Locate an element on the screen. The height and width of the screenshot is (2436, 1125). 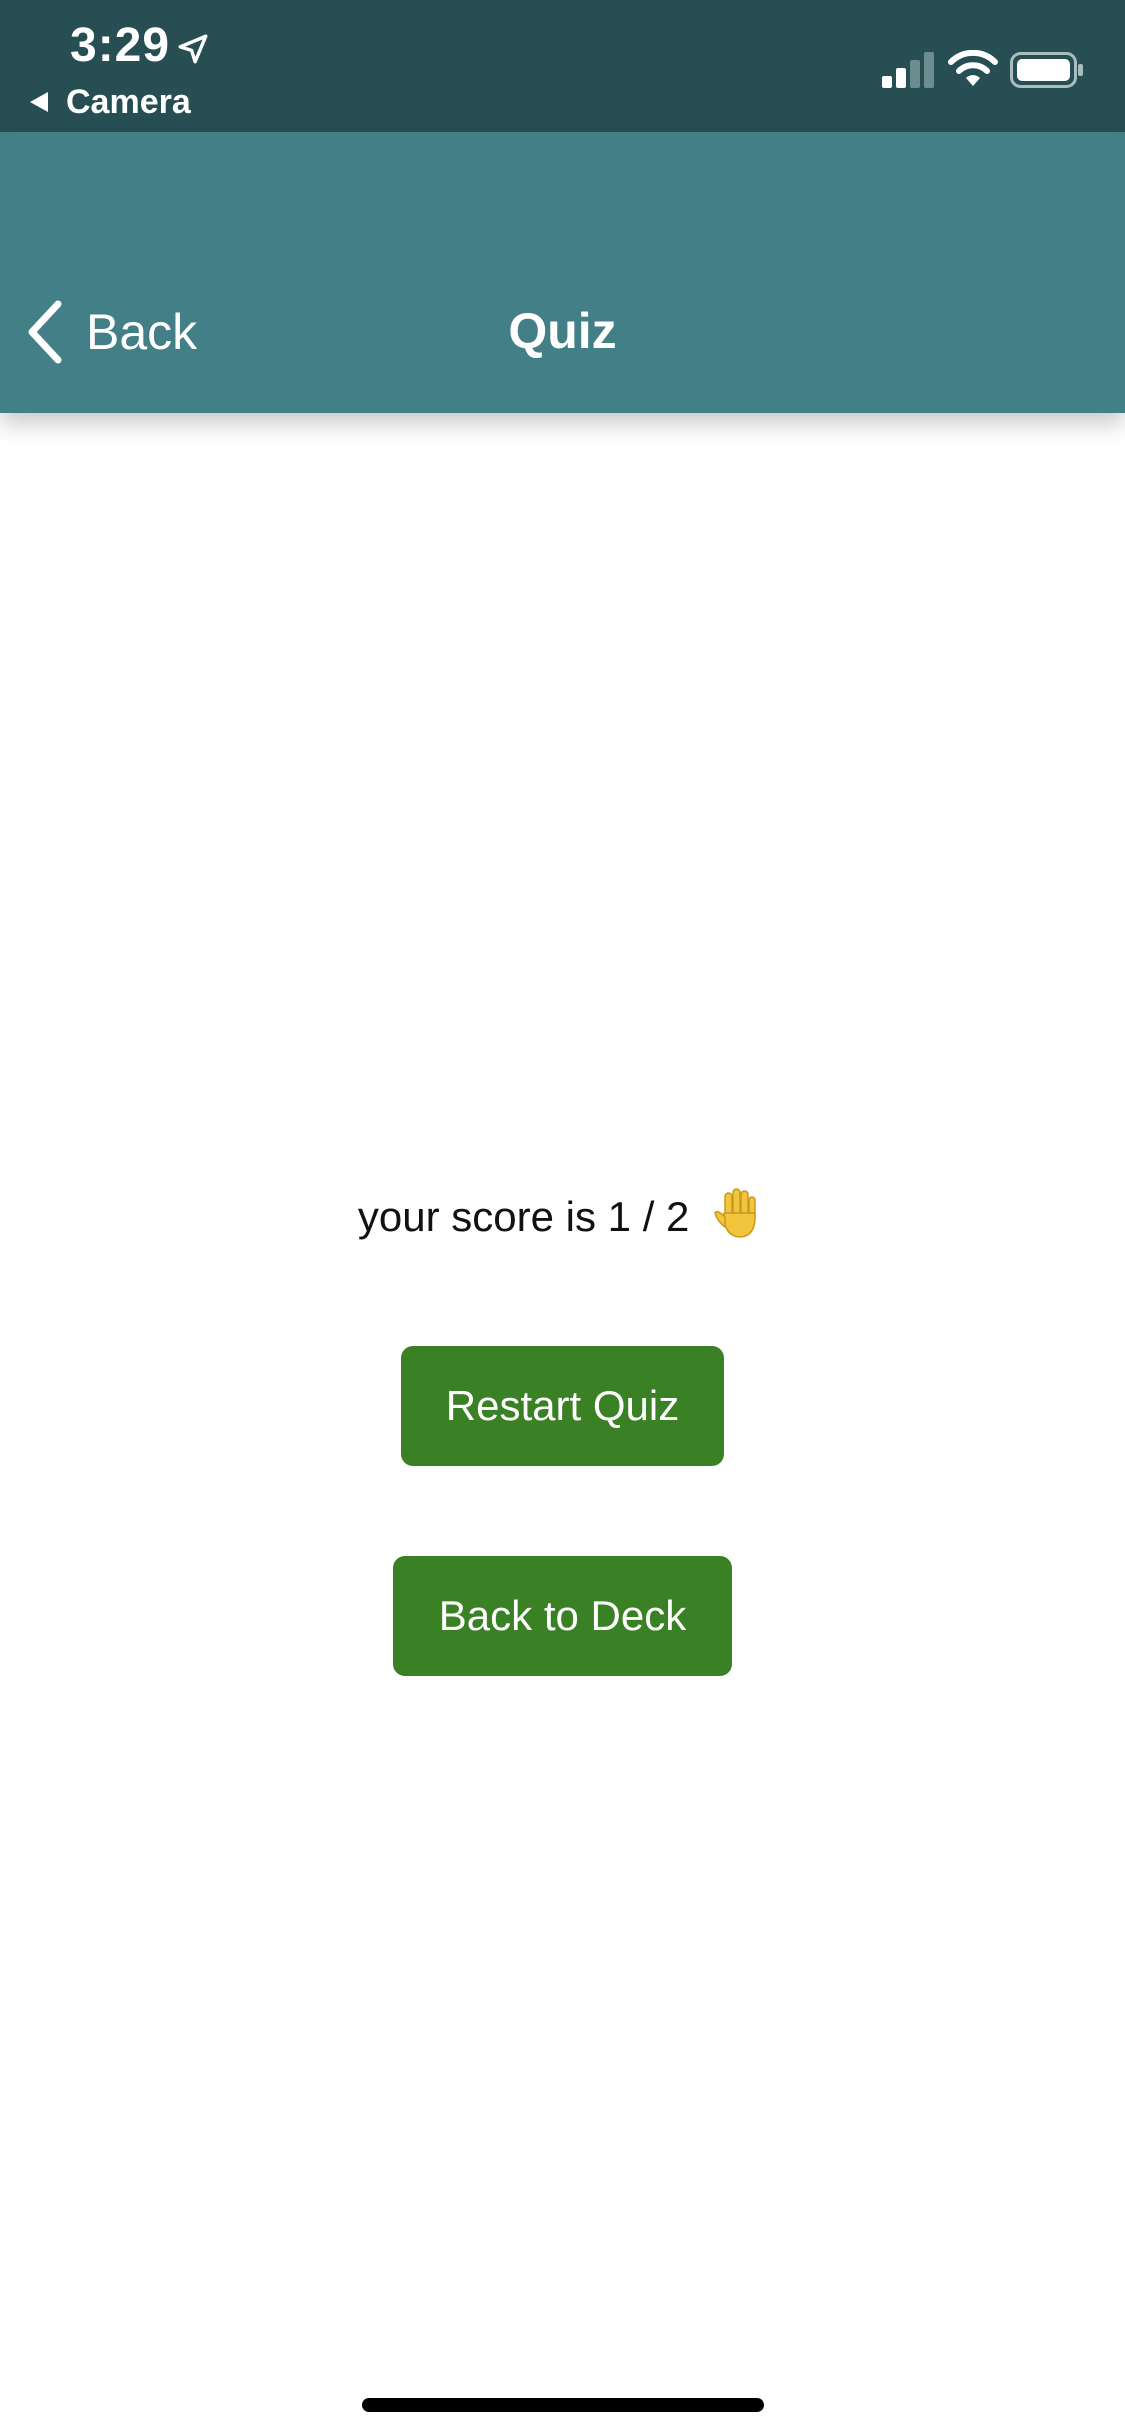
back-to-deck-button: Back to Deck is located at coordinates (562, 1616).